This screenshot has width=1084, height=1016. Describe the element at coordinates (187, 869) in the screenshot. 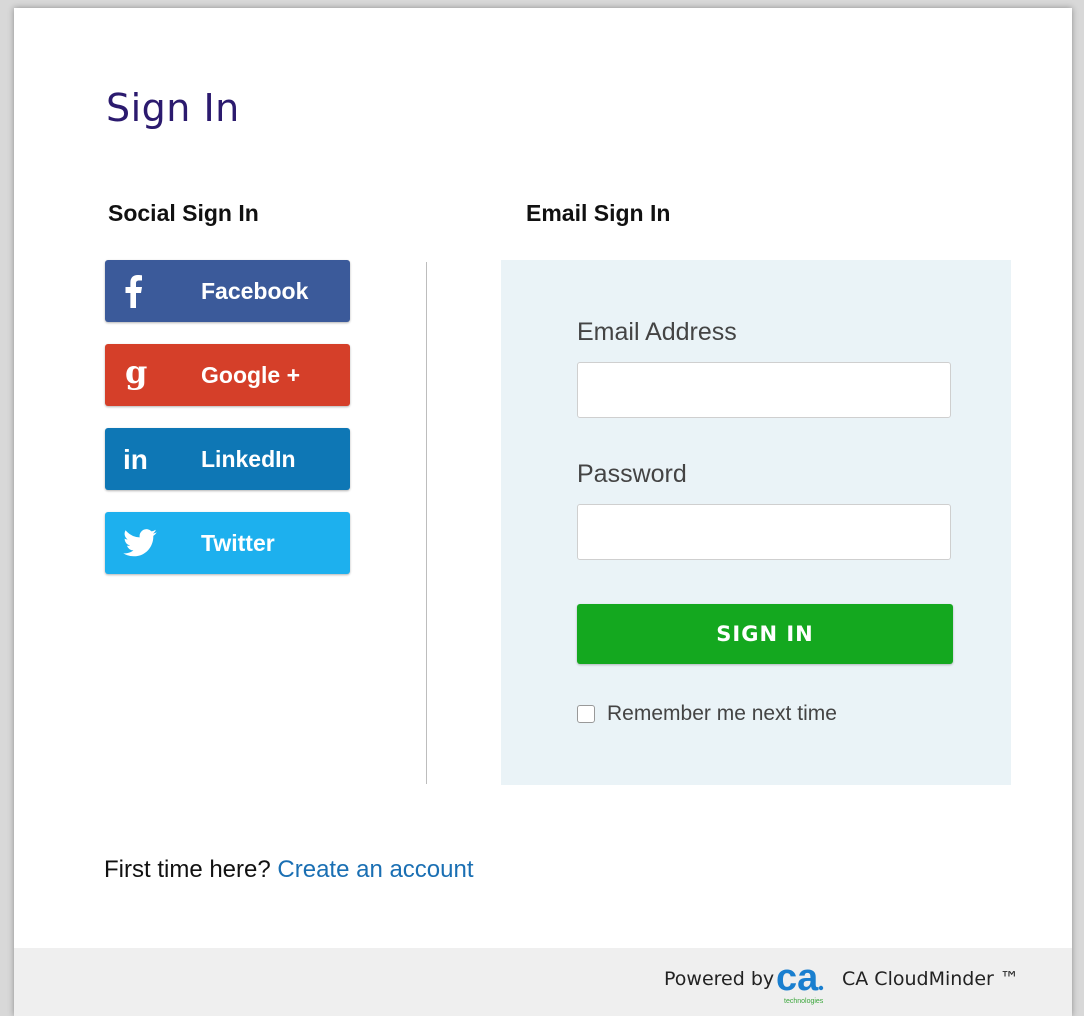

I see `signup-prompt-text: First time here?` at that location.